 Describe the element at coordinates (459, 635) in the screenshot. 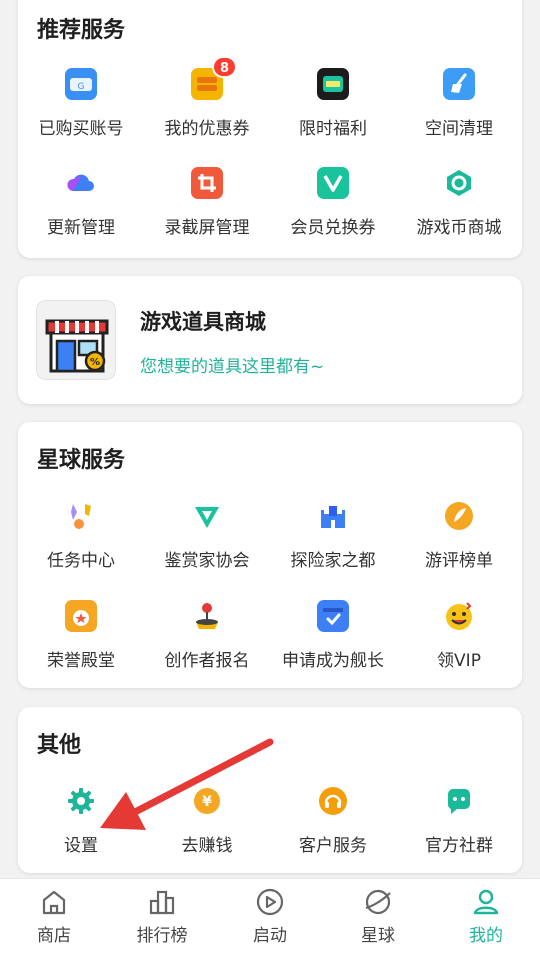

I see `grid-item-get-vip: 领VIP` at that location.